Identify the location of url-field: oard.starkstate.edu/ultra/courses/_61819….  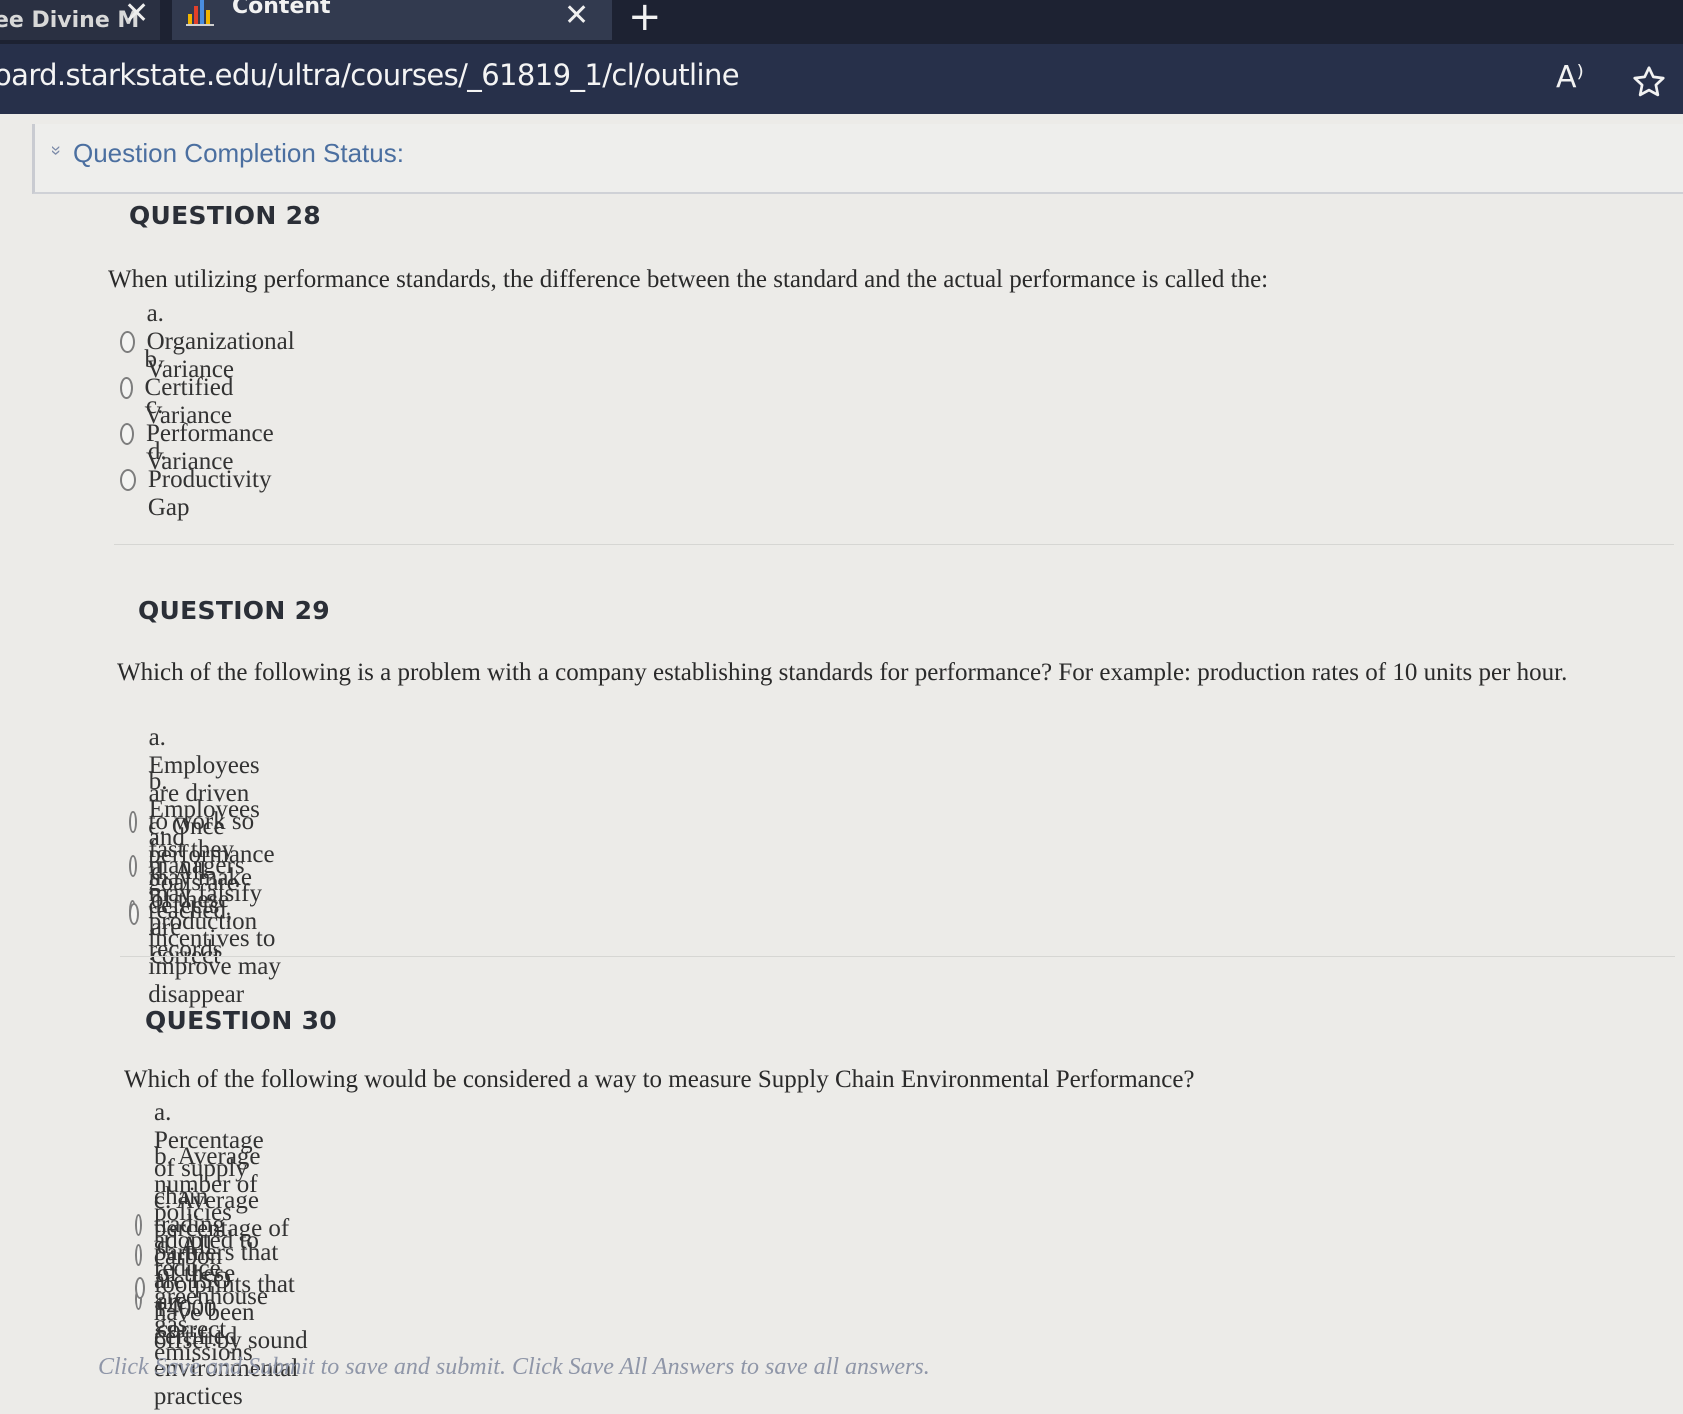
(370, 75).